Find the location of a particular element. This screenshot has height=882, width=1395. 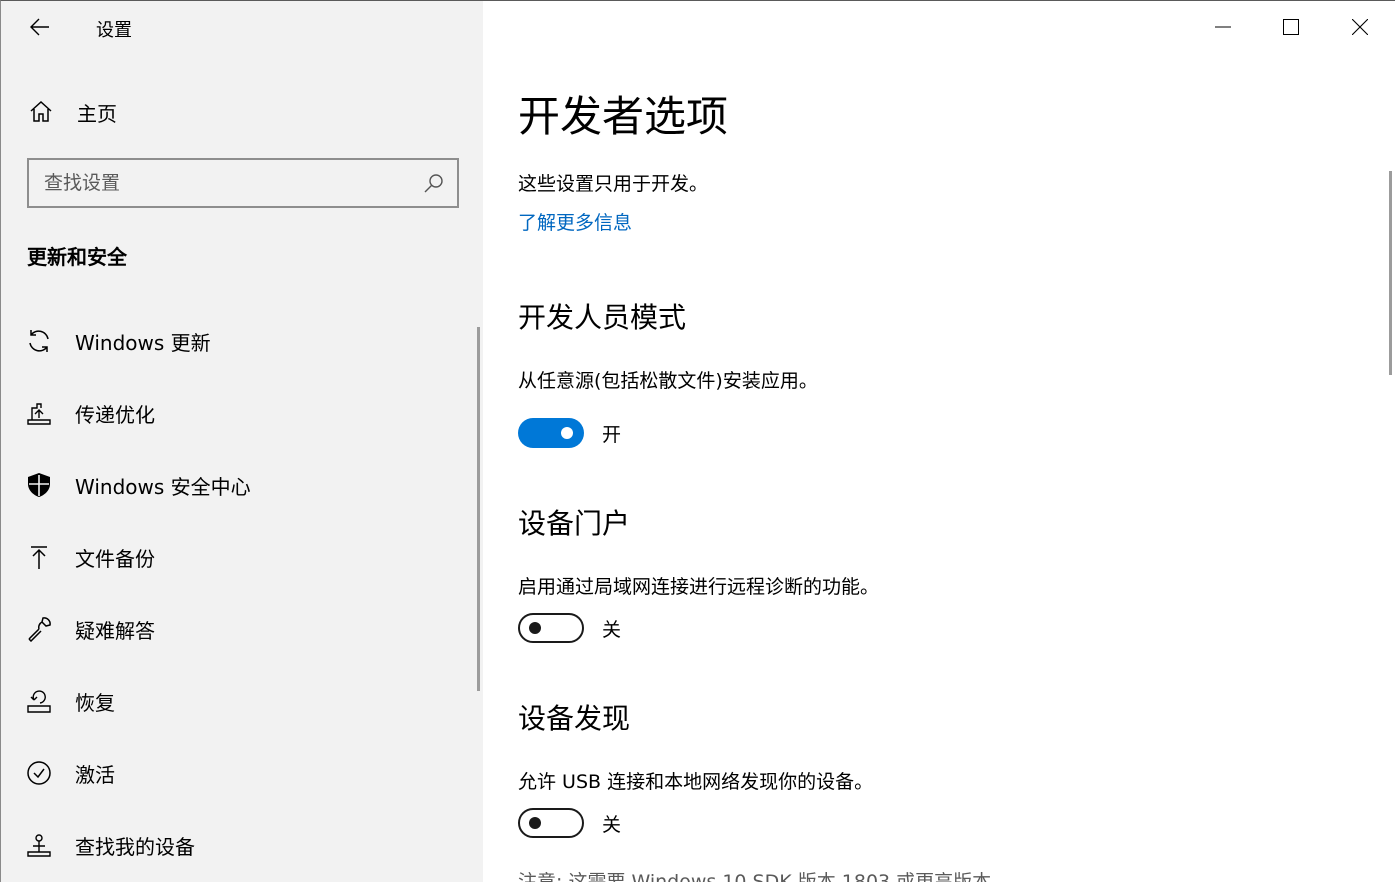

page-subtitle: 这些设置只用于开发。 is located at coordinates (613, 184).